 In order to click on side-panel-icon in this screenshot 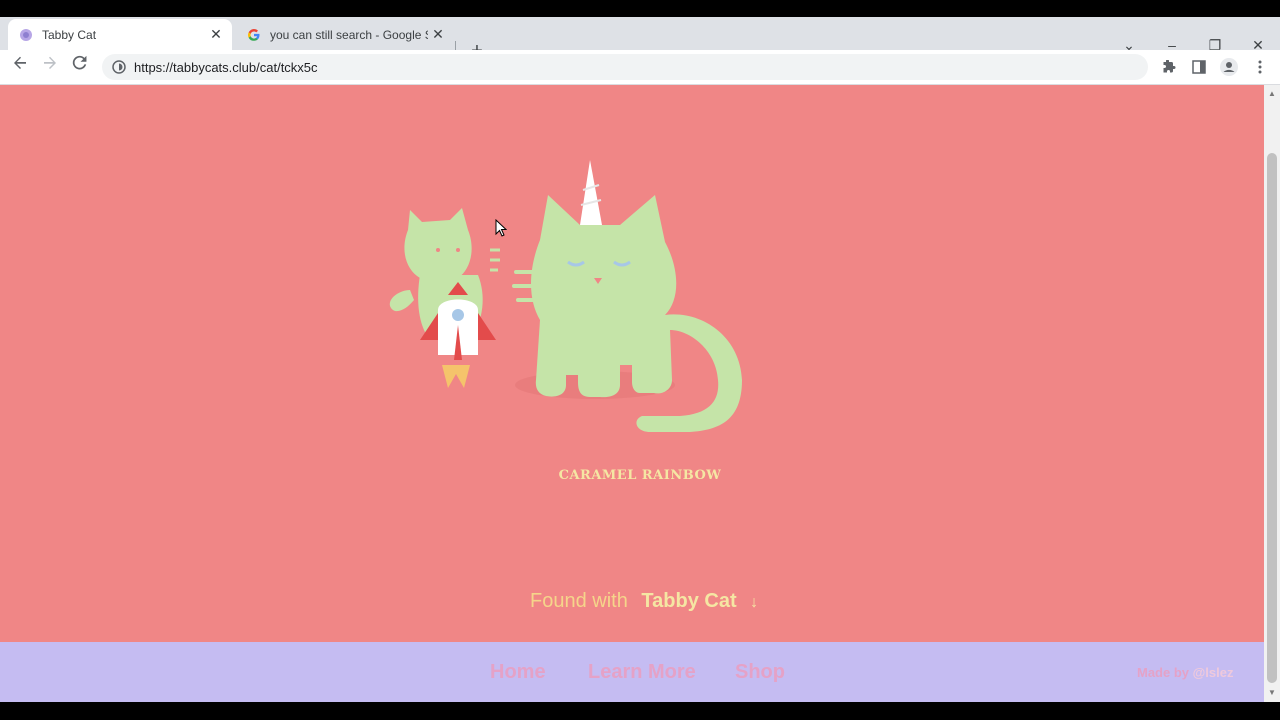, I will do `click(1199, 67)`.